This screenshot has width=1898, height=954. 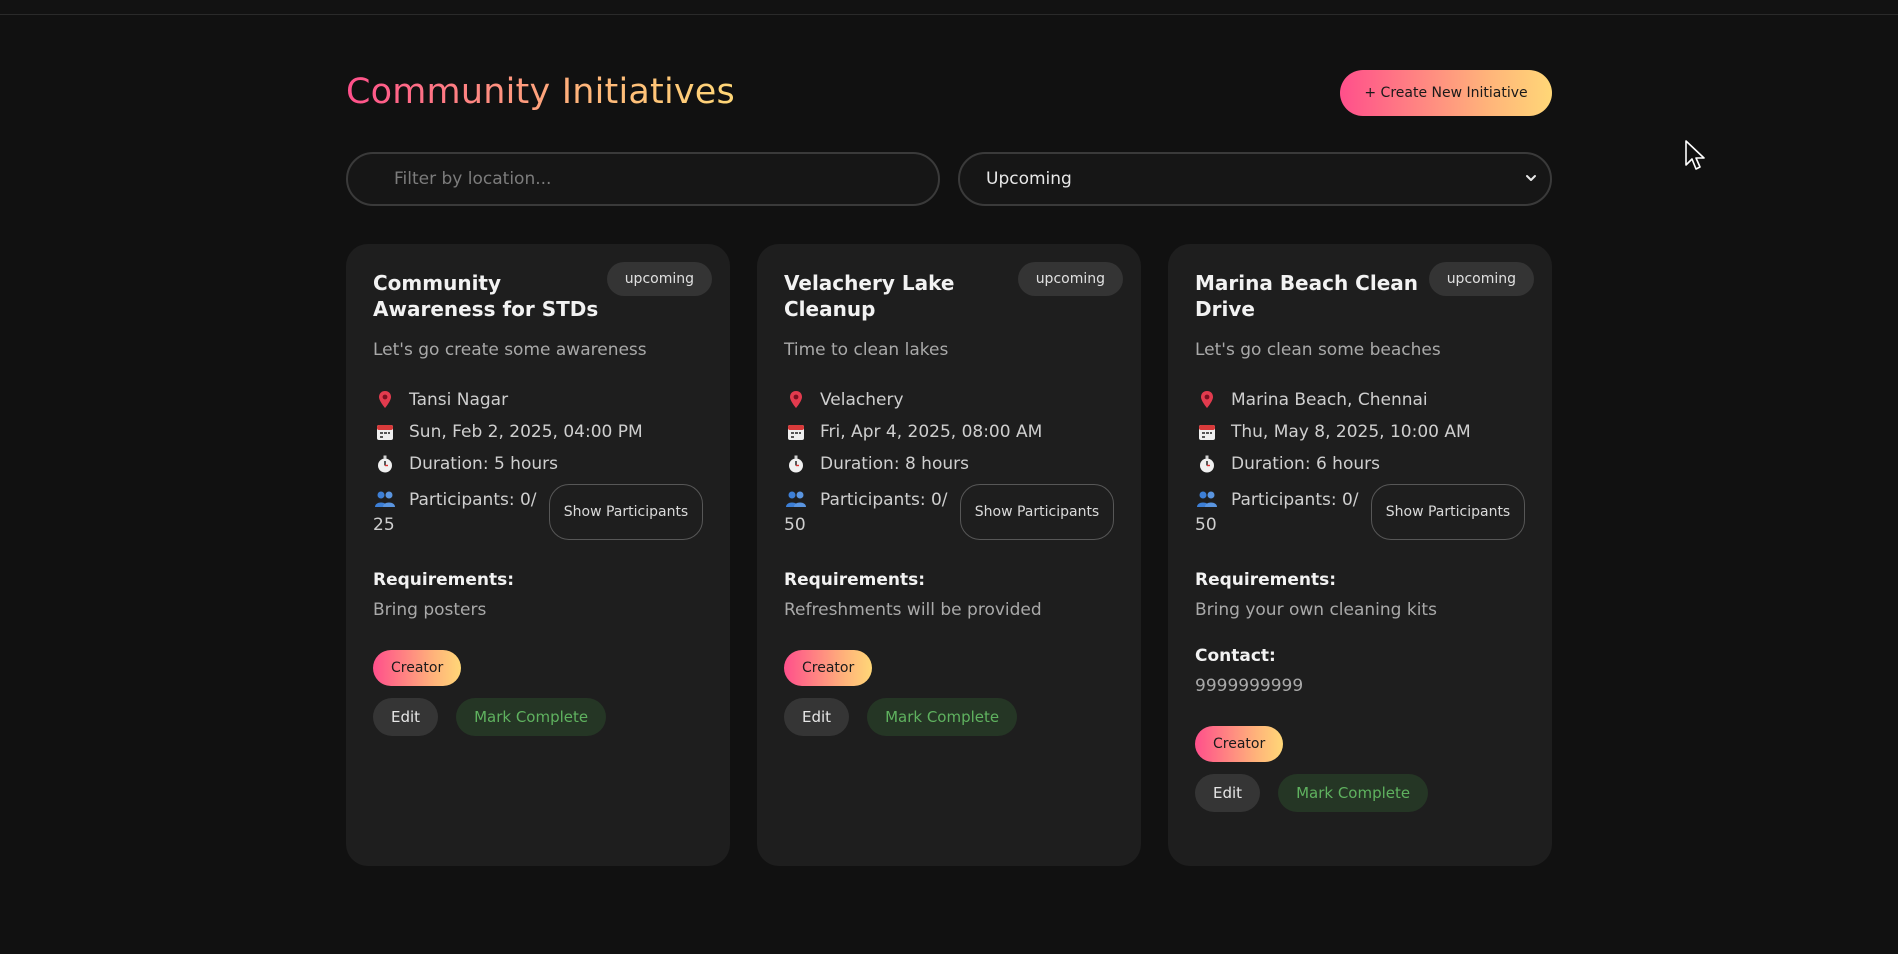 I want to click on card-title: Marina Beach Clean Drive, so click(x=1307, y=296).